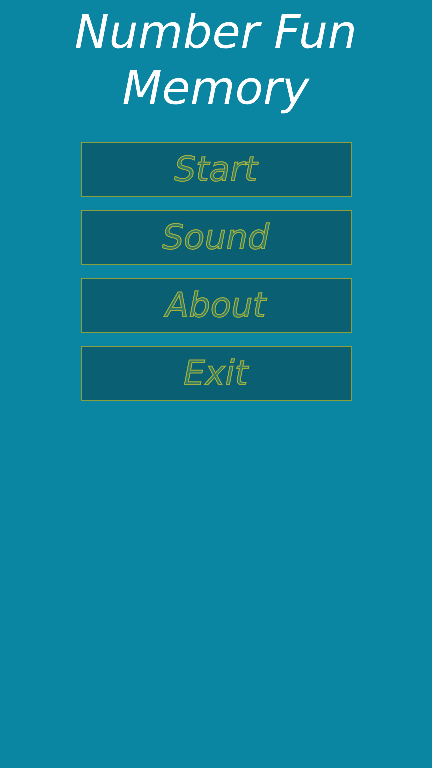  I want to click on menu-button: Exit, so click(216, 373).